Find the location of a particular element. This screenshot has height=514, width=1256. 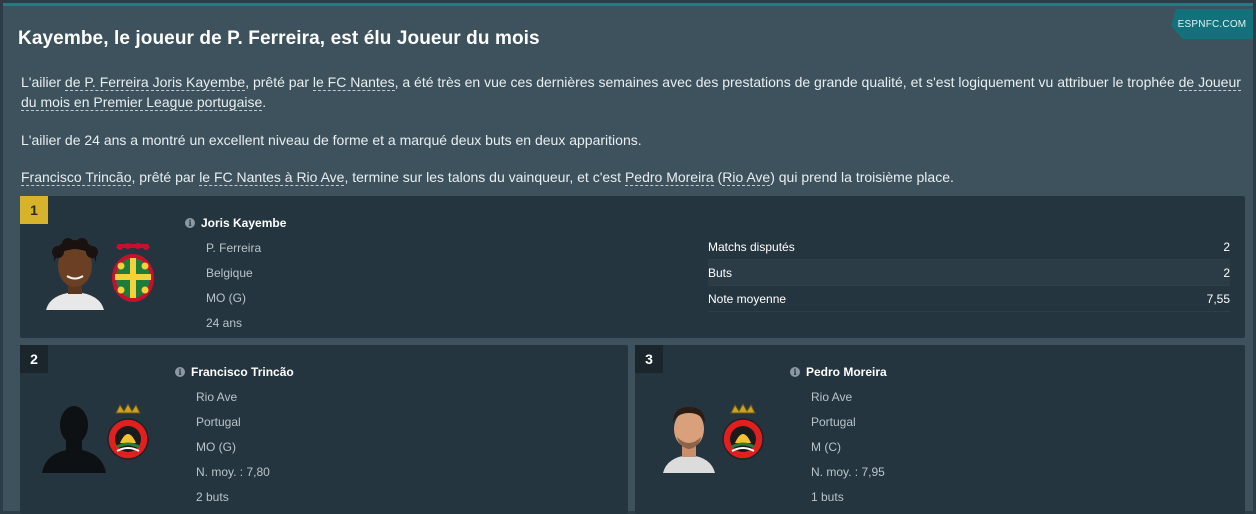

player-goals: 2 buts is located at coordinates (212, 497).